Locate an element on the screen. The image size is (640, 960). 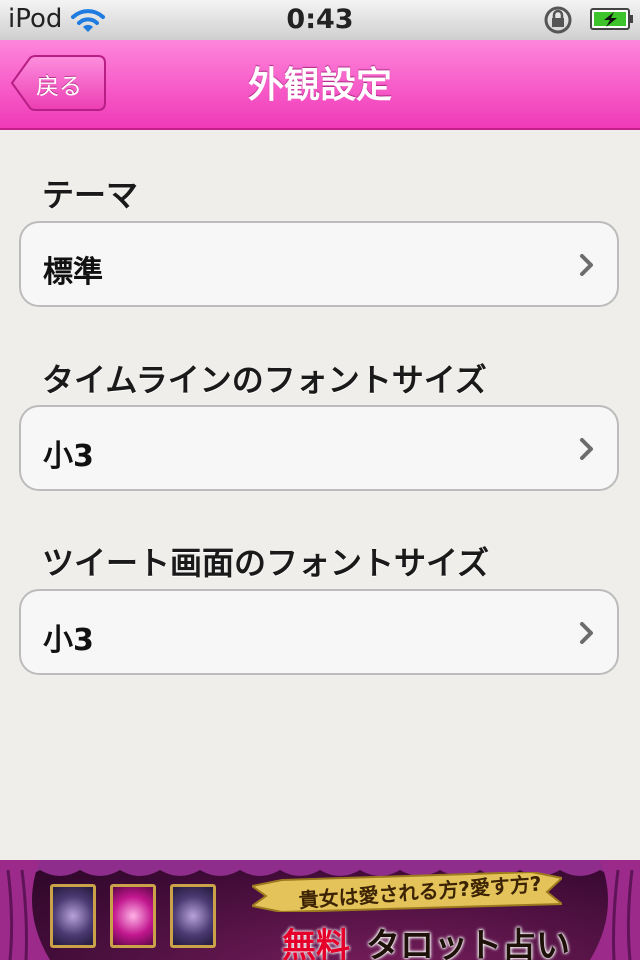
curtain-right is located at coordinates (615, 910).